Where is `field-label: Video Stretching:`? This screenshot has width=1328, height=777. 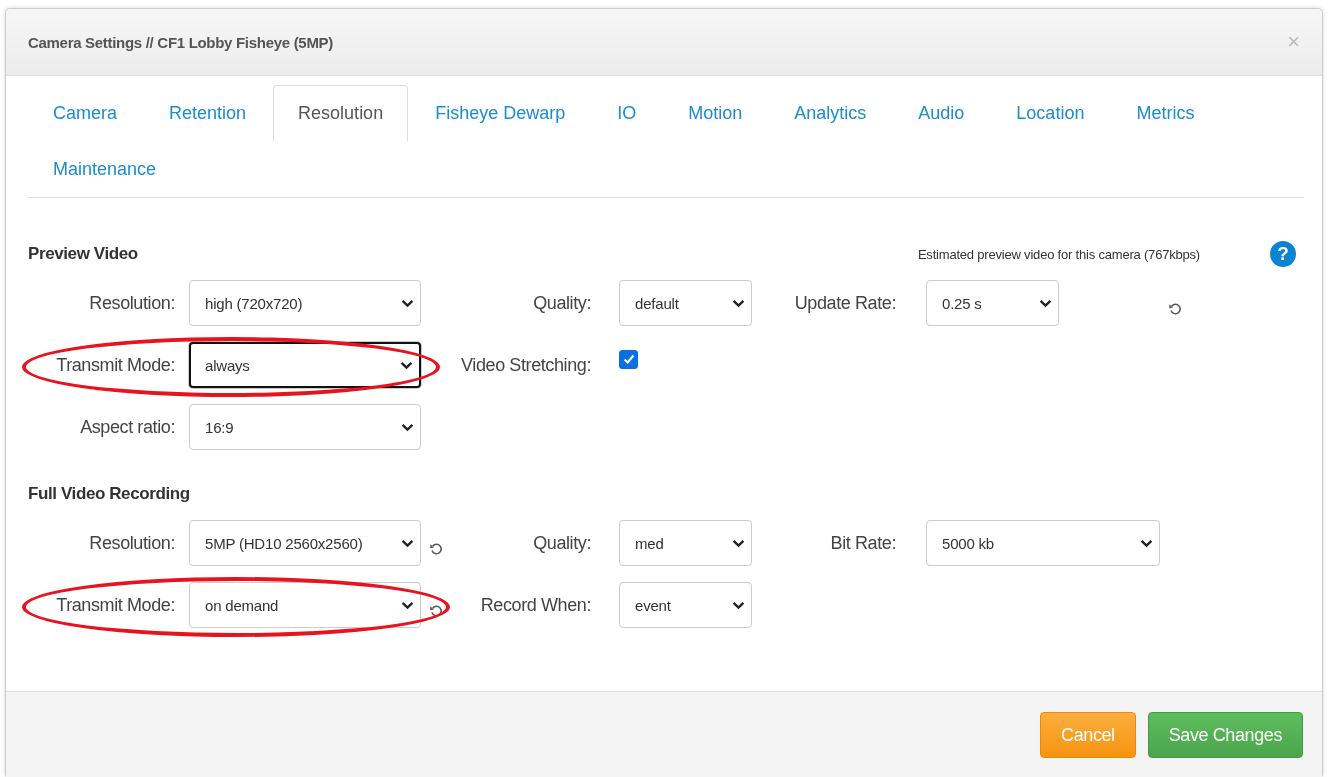
field-label: Video Stretching: is located at coordinates (526, 365).